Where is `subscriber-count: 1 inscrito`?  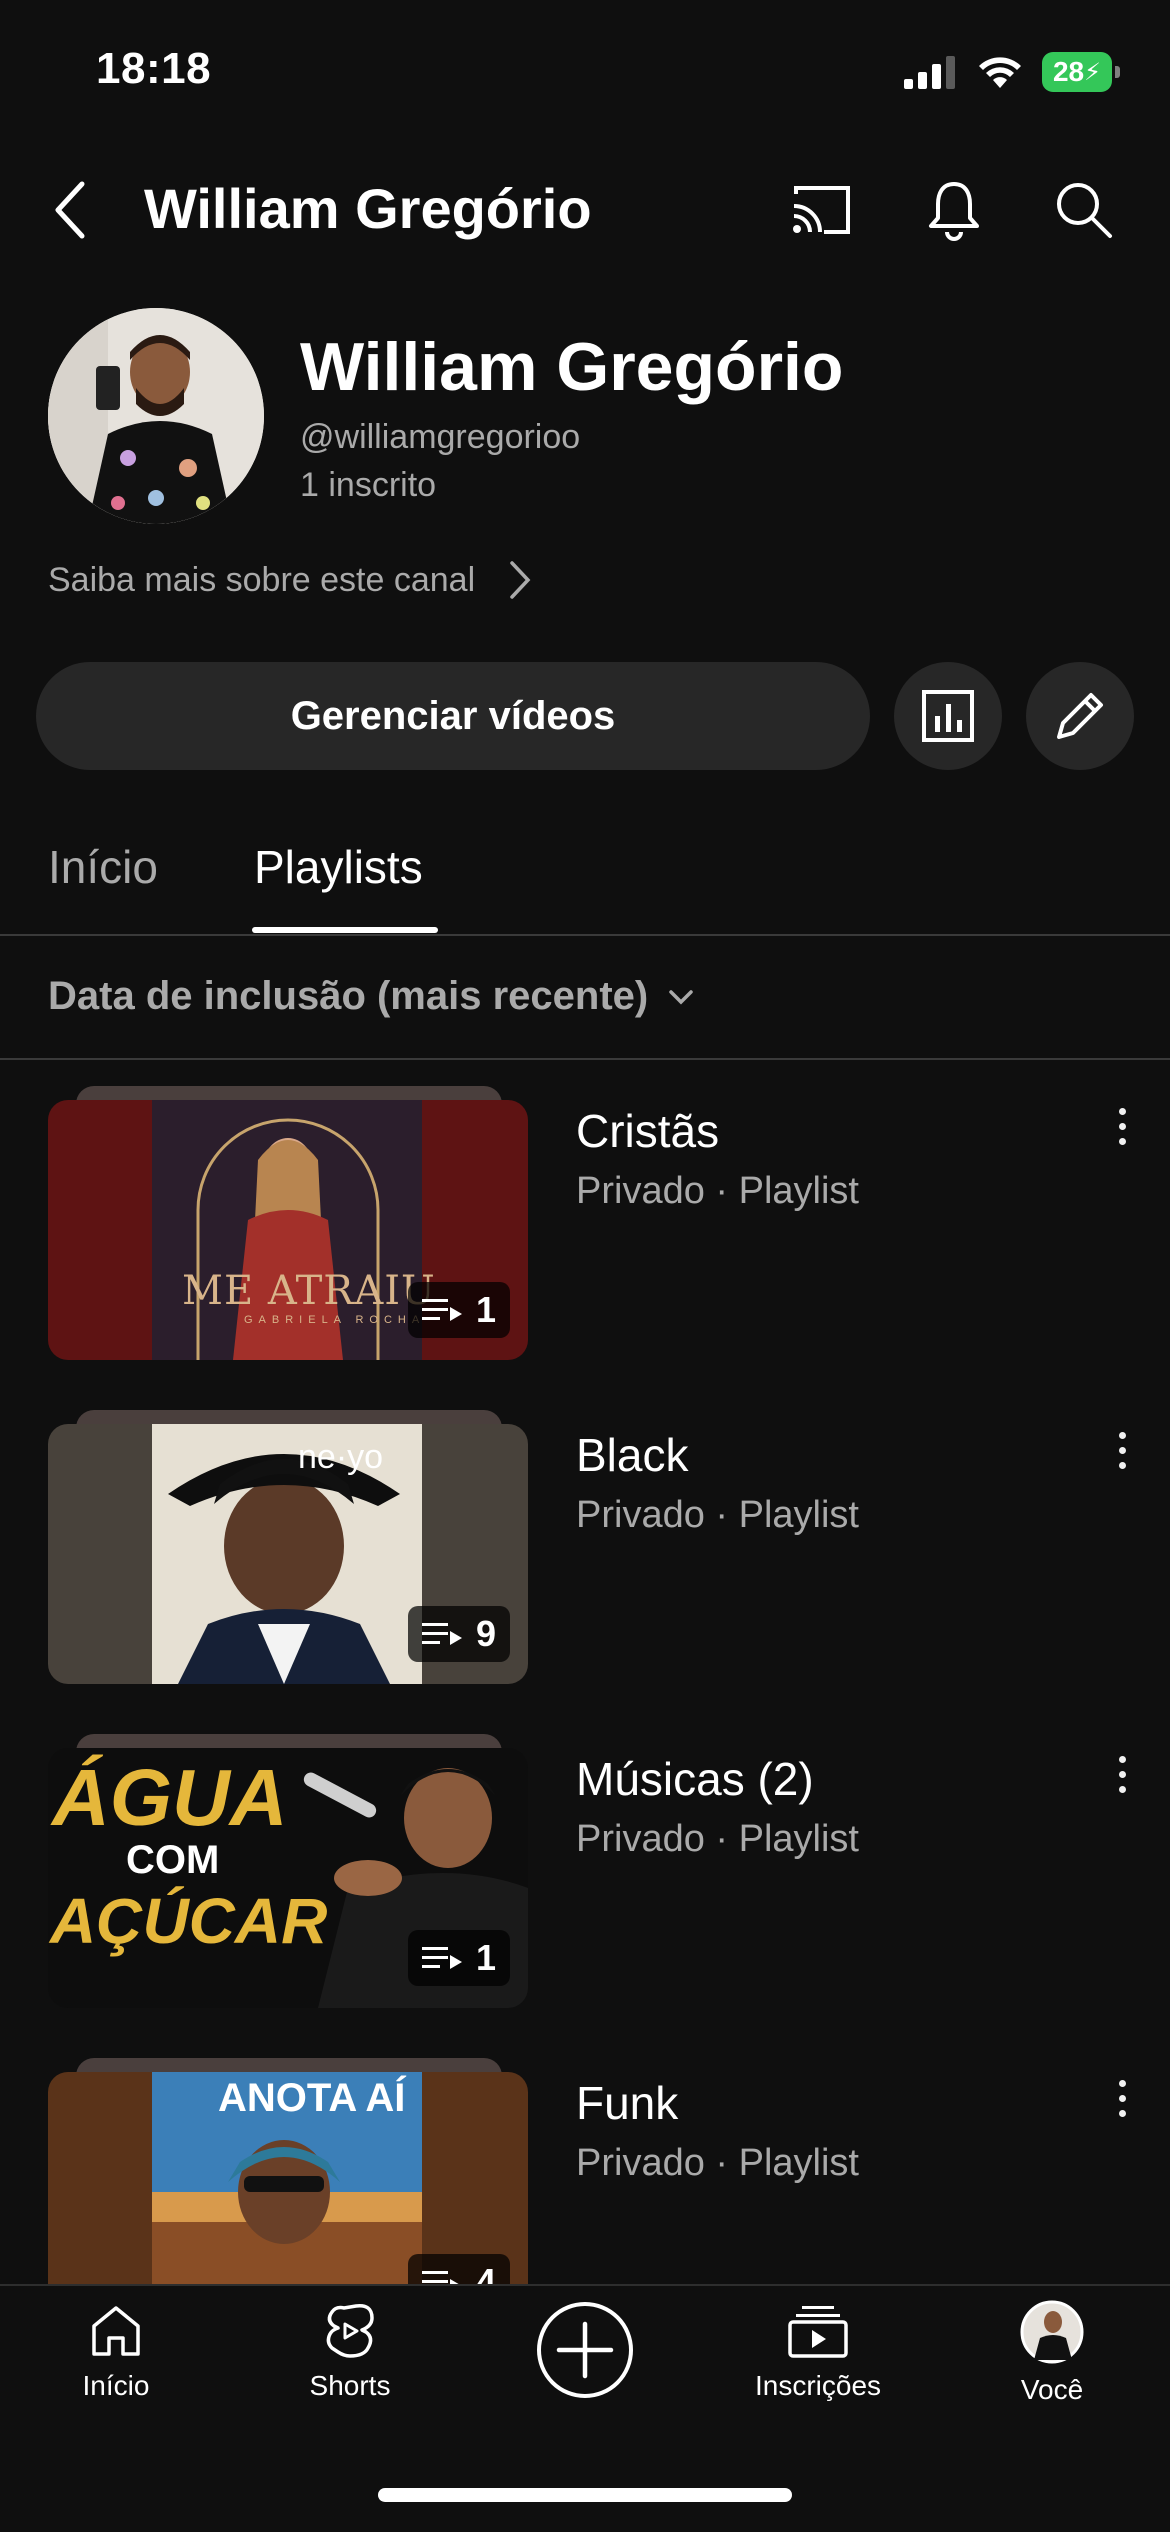
subscriber-count: 1 inscrito is located at coordinates (368, 485).